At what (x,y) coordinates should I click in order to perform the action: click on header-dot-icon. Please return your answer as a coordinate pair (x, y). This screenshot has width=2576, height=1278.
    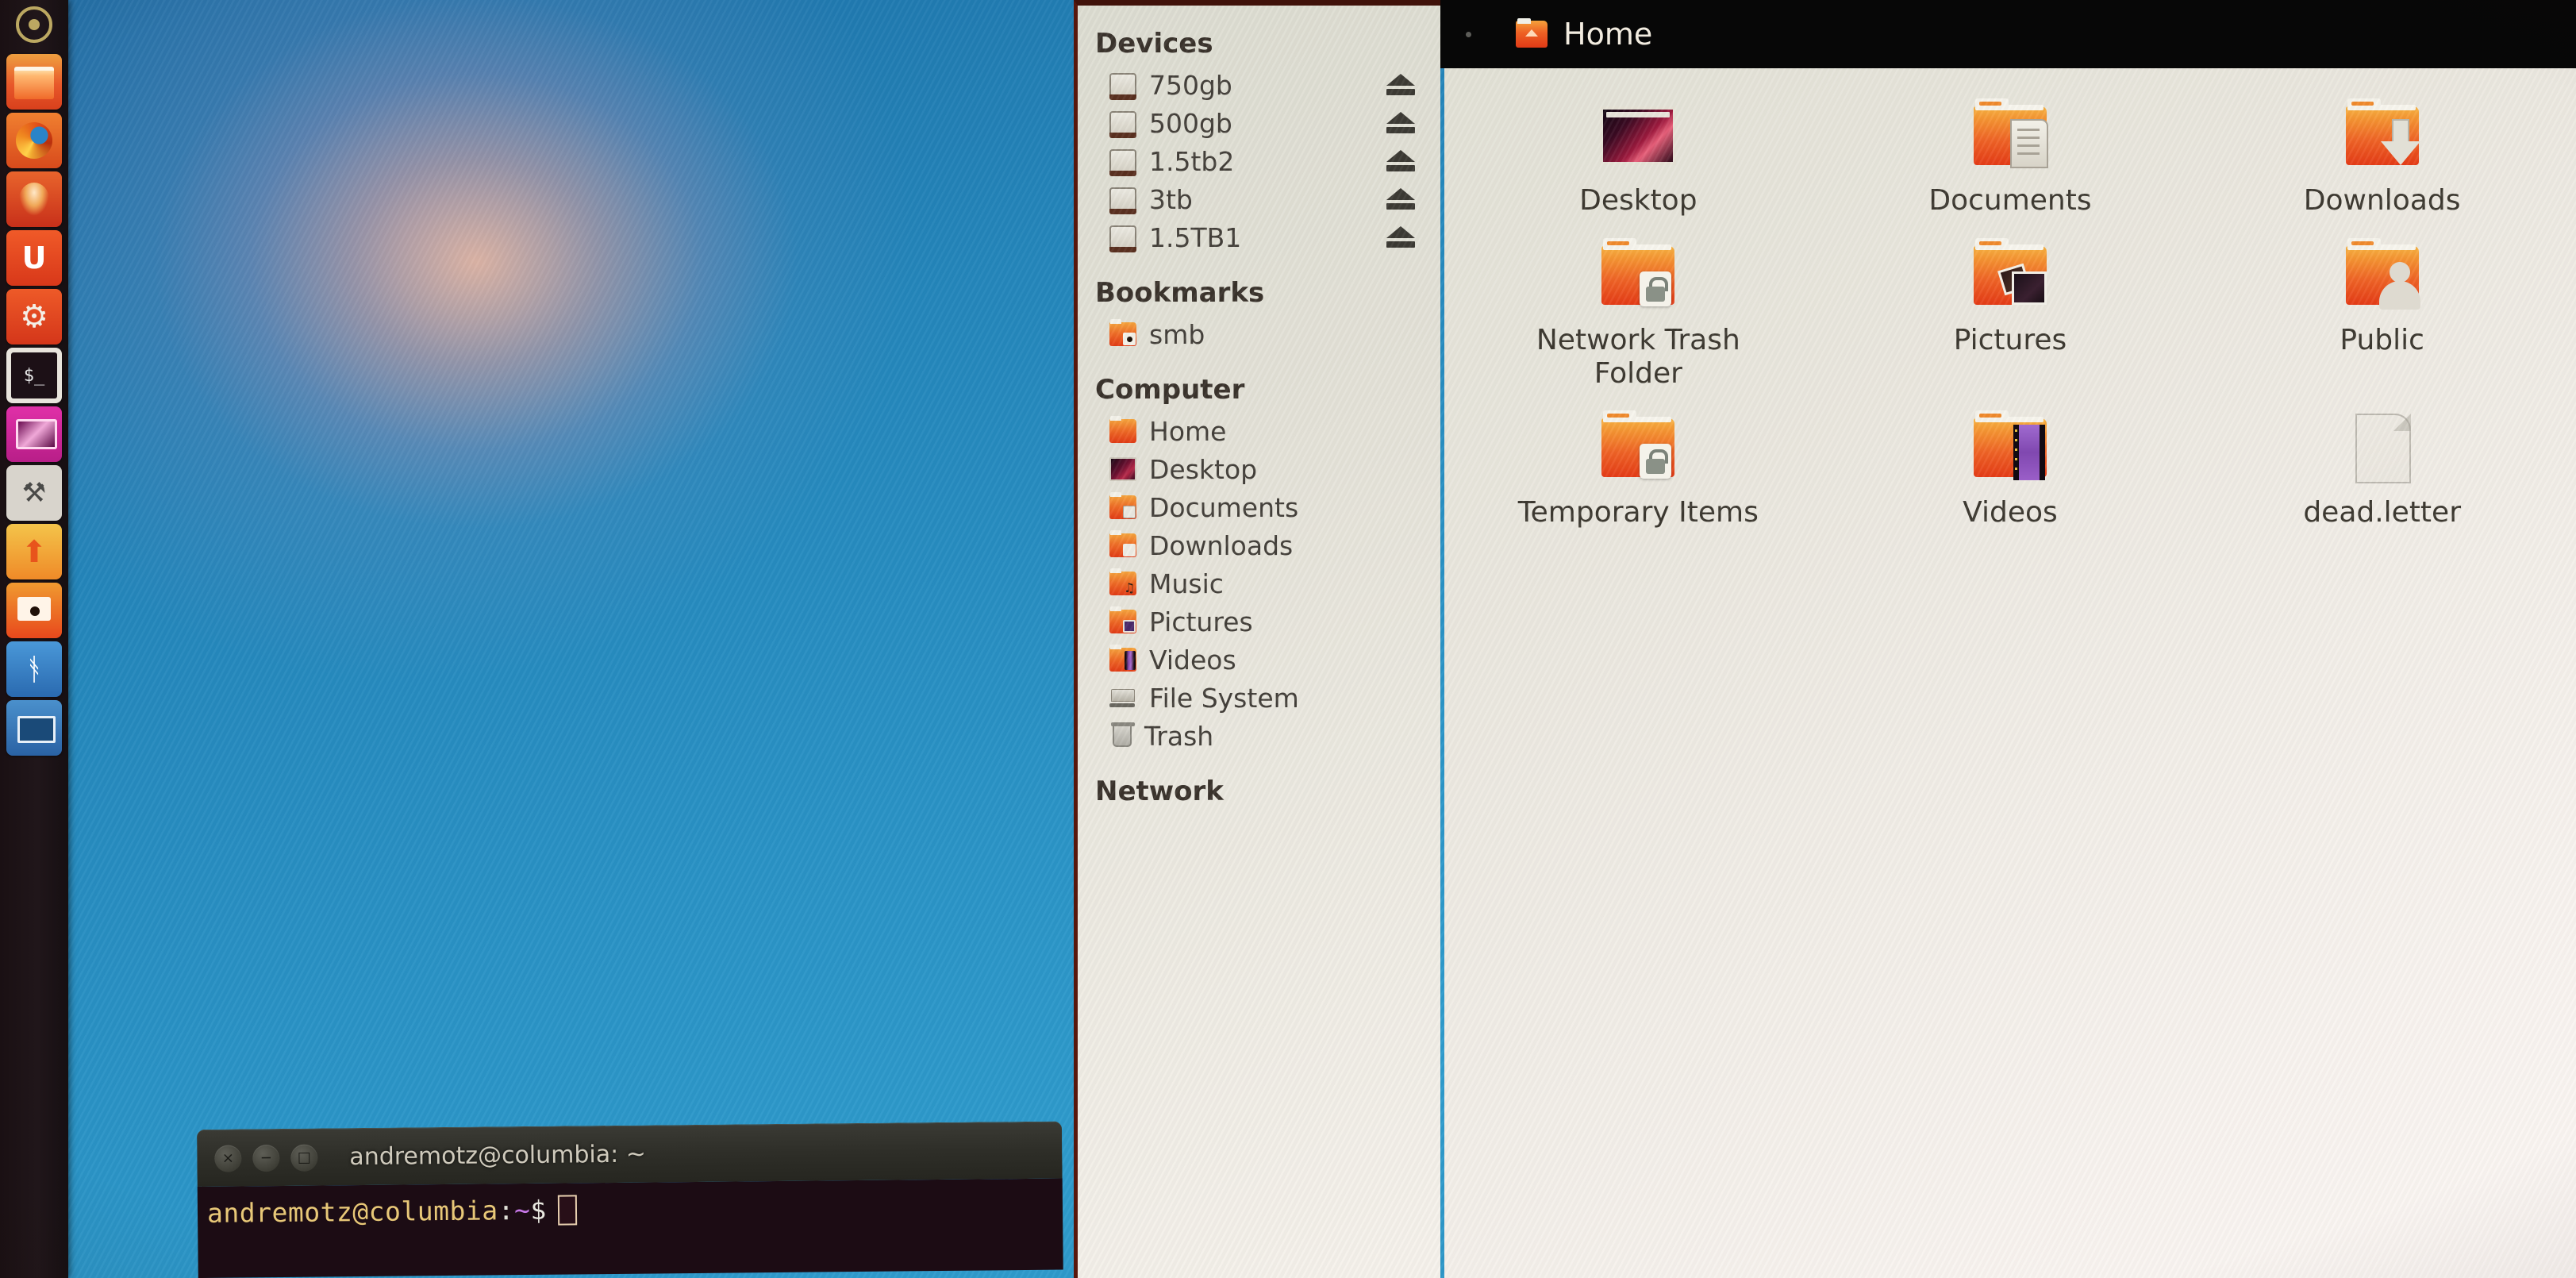
    Looking at the image, I should click on (1468, 34).